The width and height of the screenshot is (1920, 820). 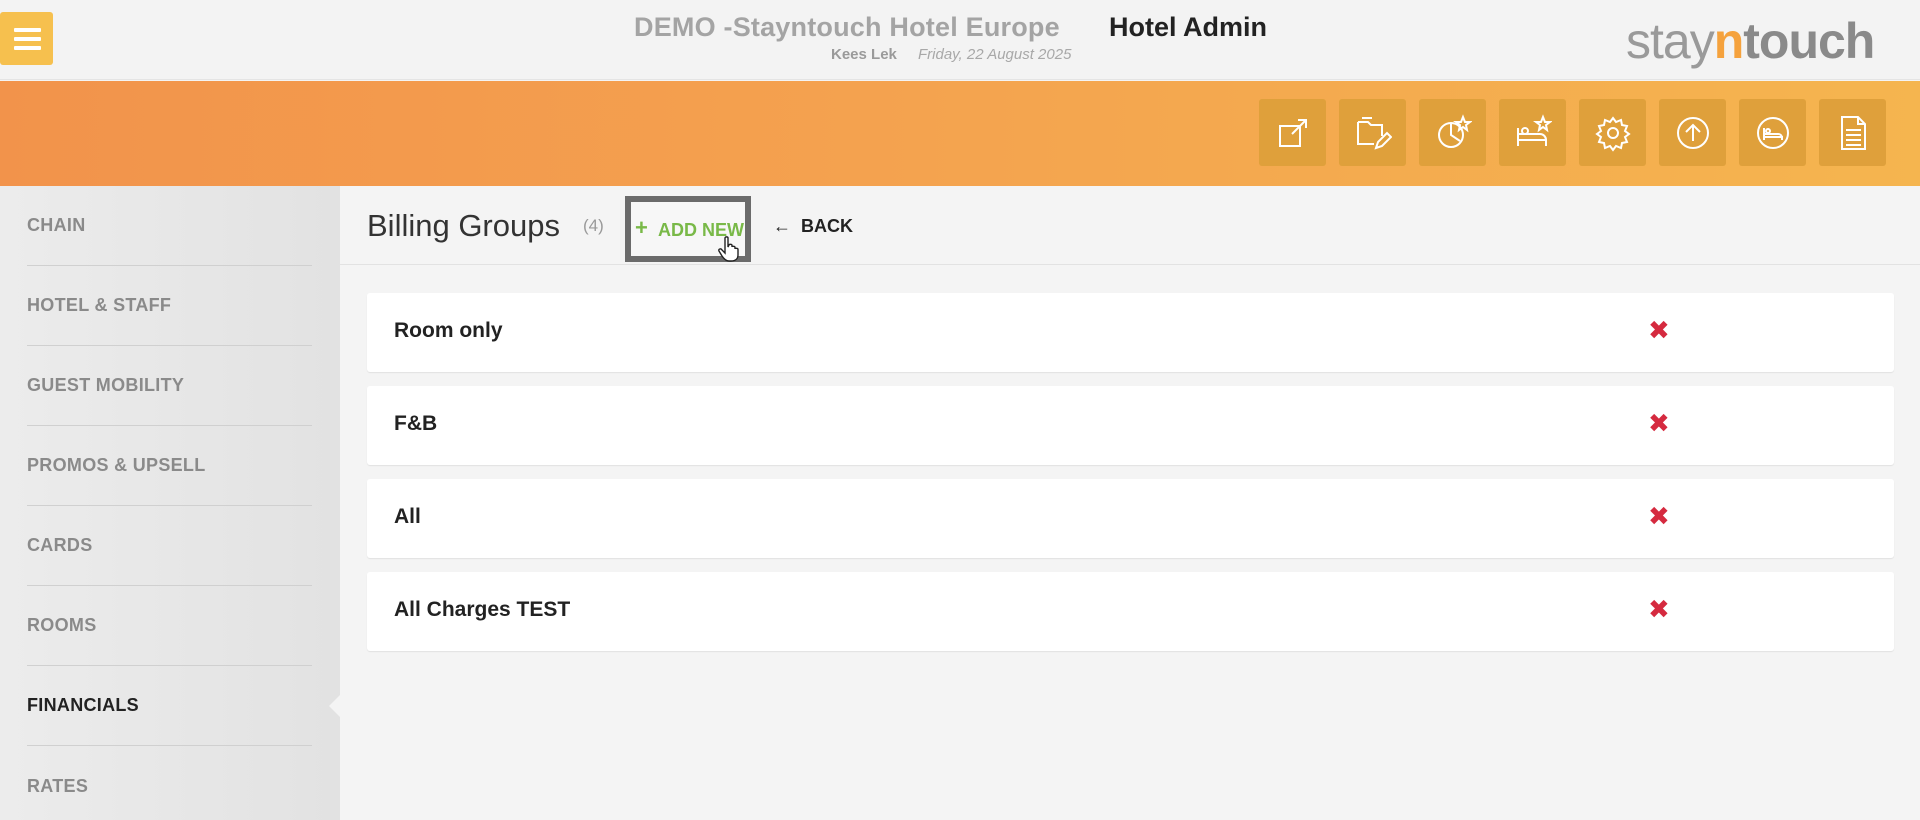 I want to click on billing-group-row: All Charges TEST ✖, so click(x=1130, y=611).